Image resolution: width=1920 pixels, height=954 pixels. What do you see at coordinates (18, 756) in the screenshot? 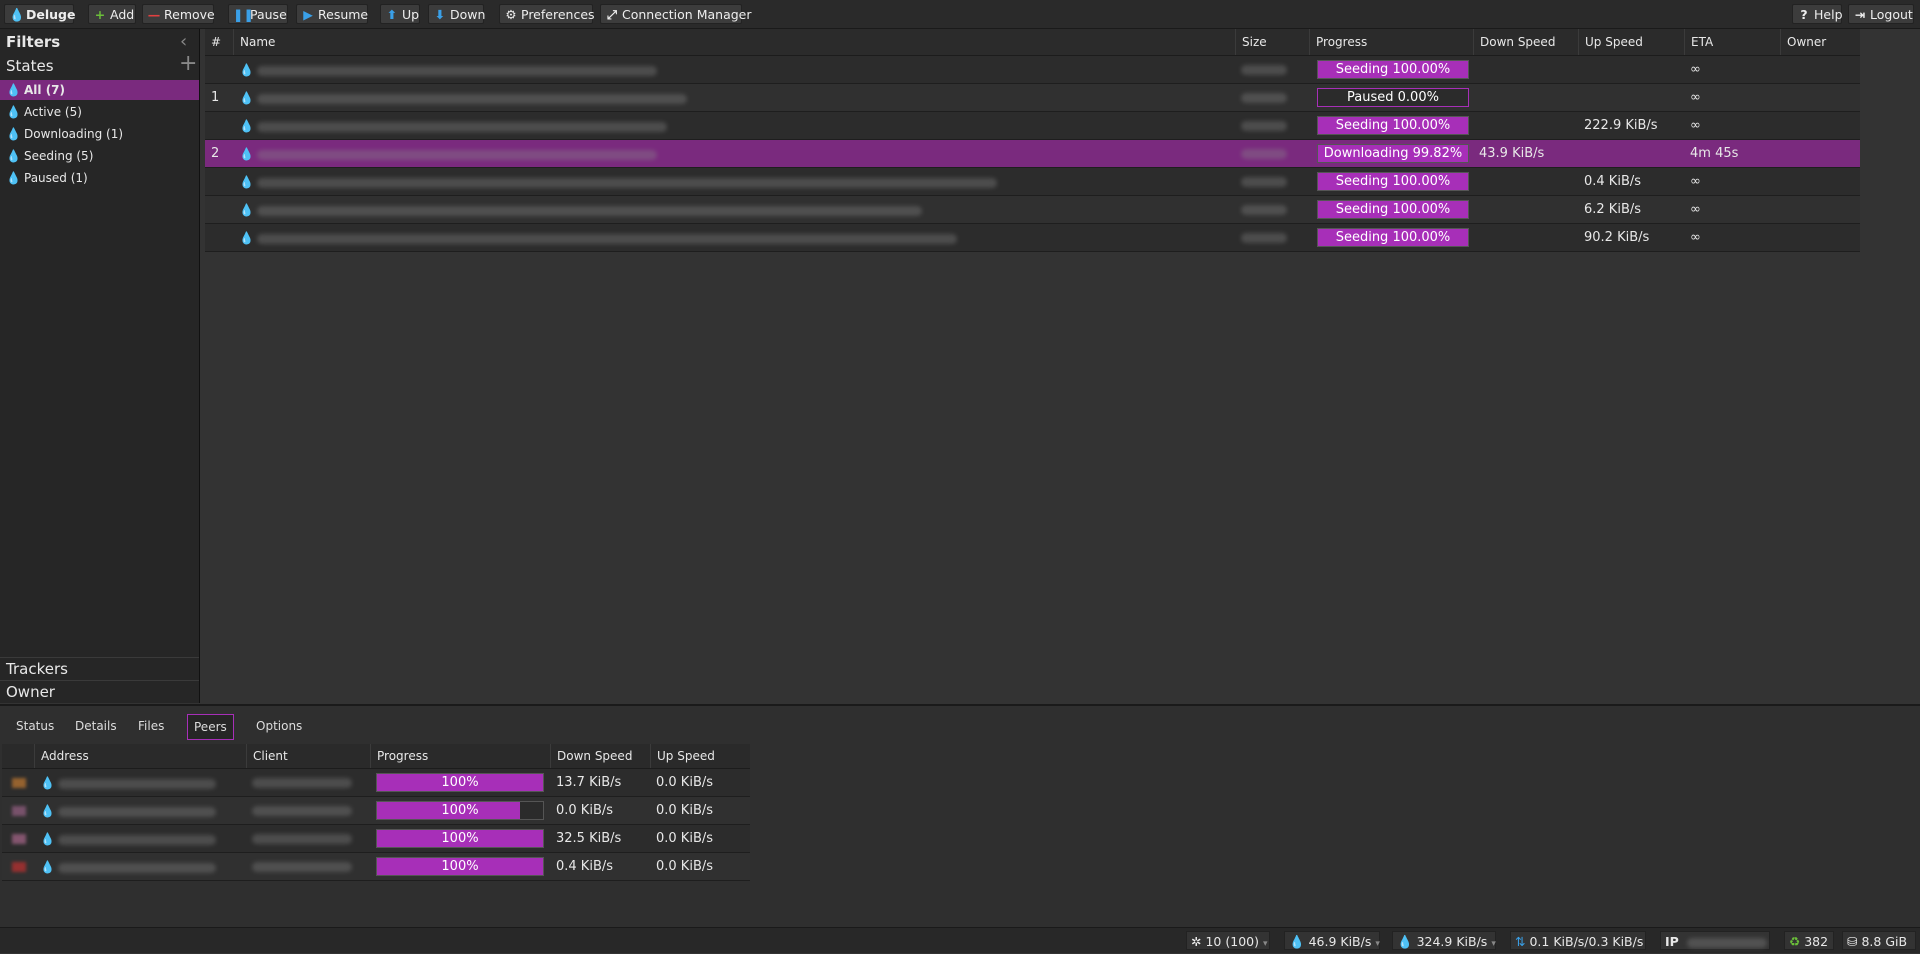
I see `col-header-flag` at bounding box center [18, 756].